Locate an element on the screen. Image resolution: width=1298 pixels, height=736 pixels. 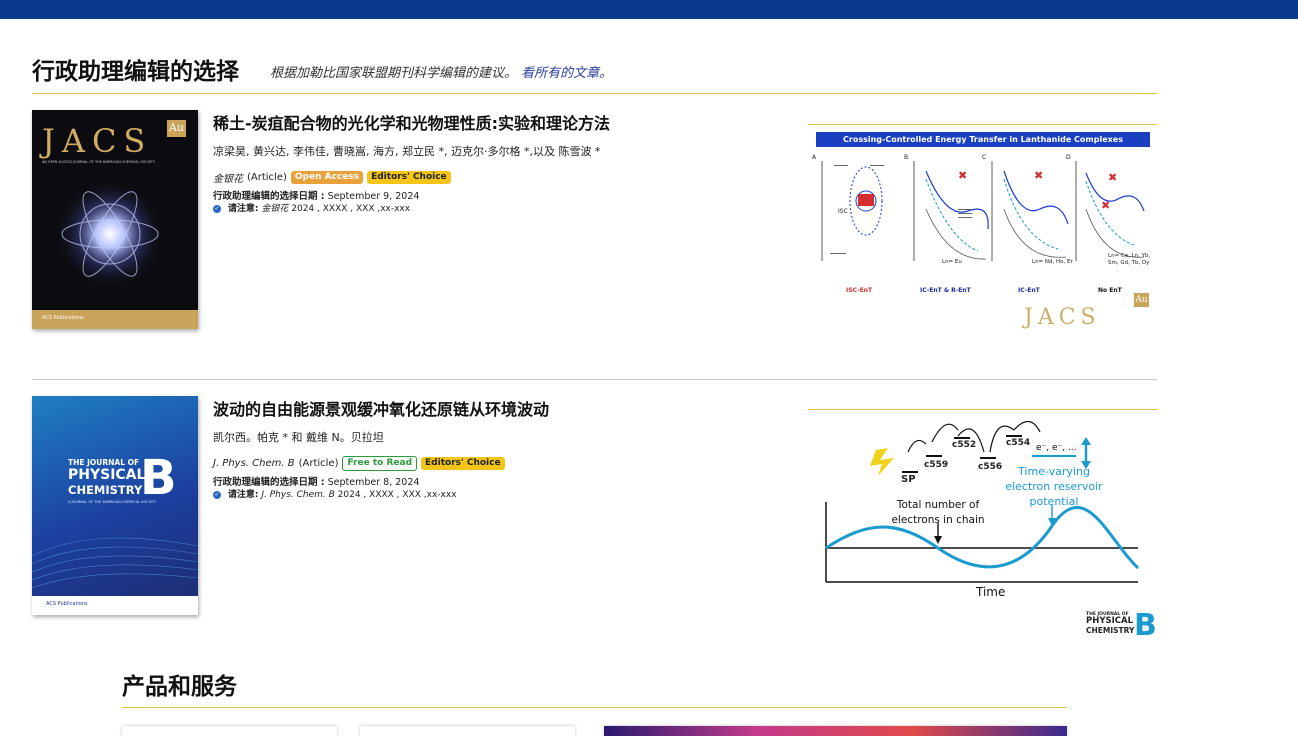
toc-lanthanide-nd: Ln= Nd, Ho, Er is located at coordinates (1052, 262).